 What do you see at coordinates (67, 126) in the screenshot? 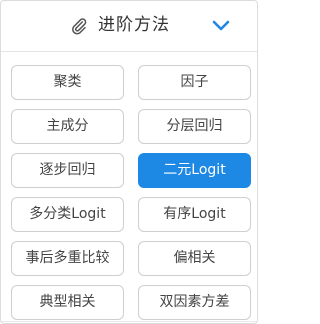
I see `method-button-pca: 主成分` at bounding box center [67, 126].